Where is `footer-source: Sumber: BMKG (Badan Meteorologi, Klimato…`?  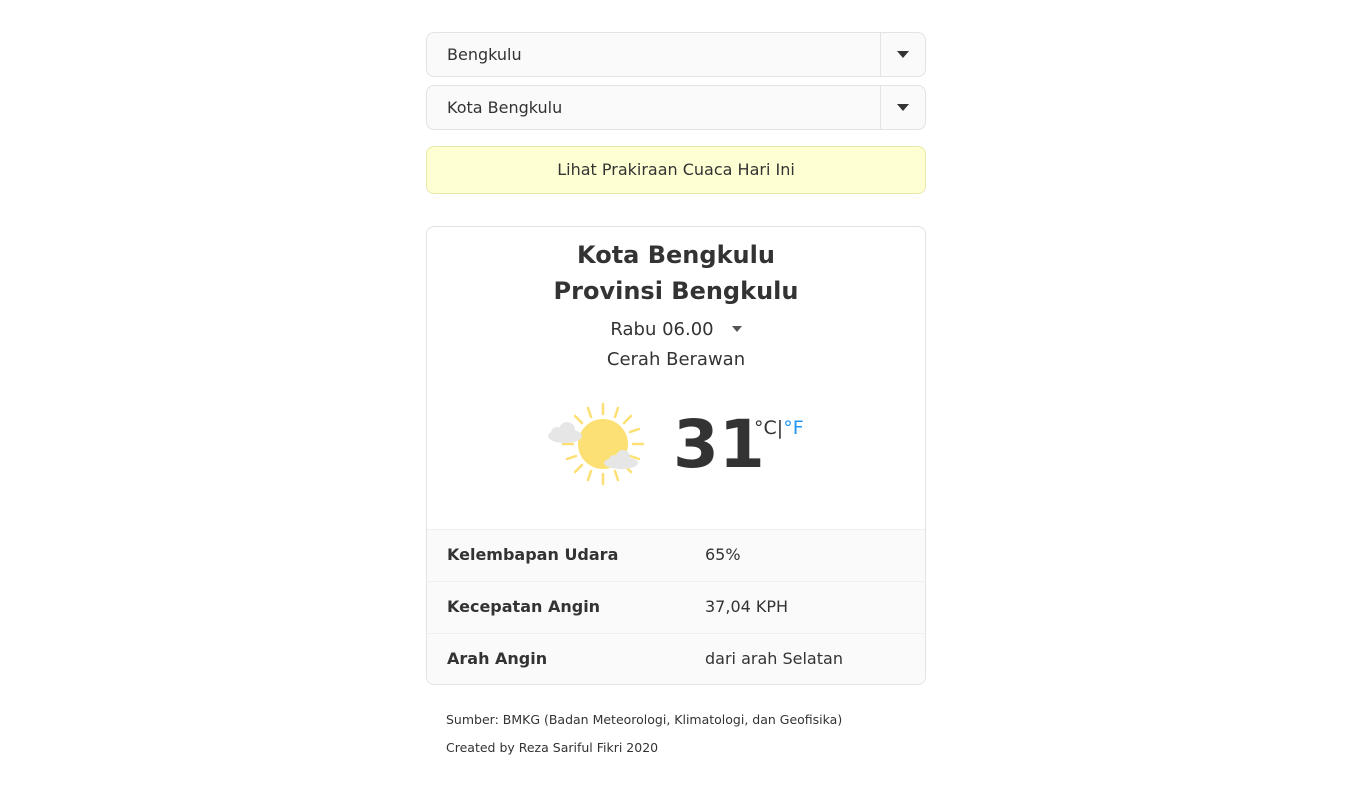 footer-source: Sumber: BMKG (Badan Meteorologi, Klimato… is located at coordinates (644, 719).